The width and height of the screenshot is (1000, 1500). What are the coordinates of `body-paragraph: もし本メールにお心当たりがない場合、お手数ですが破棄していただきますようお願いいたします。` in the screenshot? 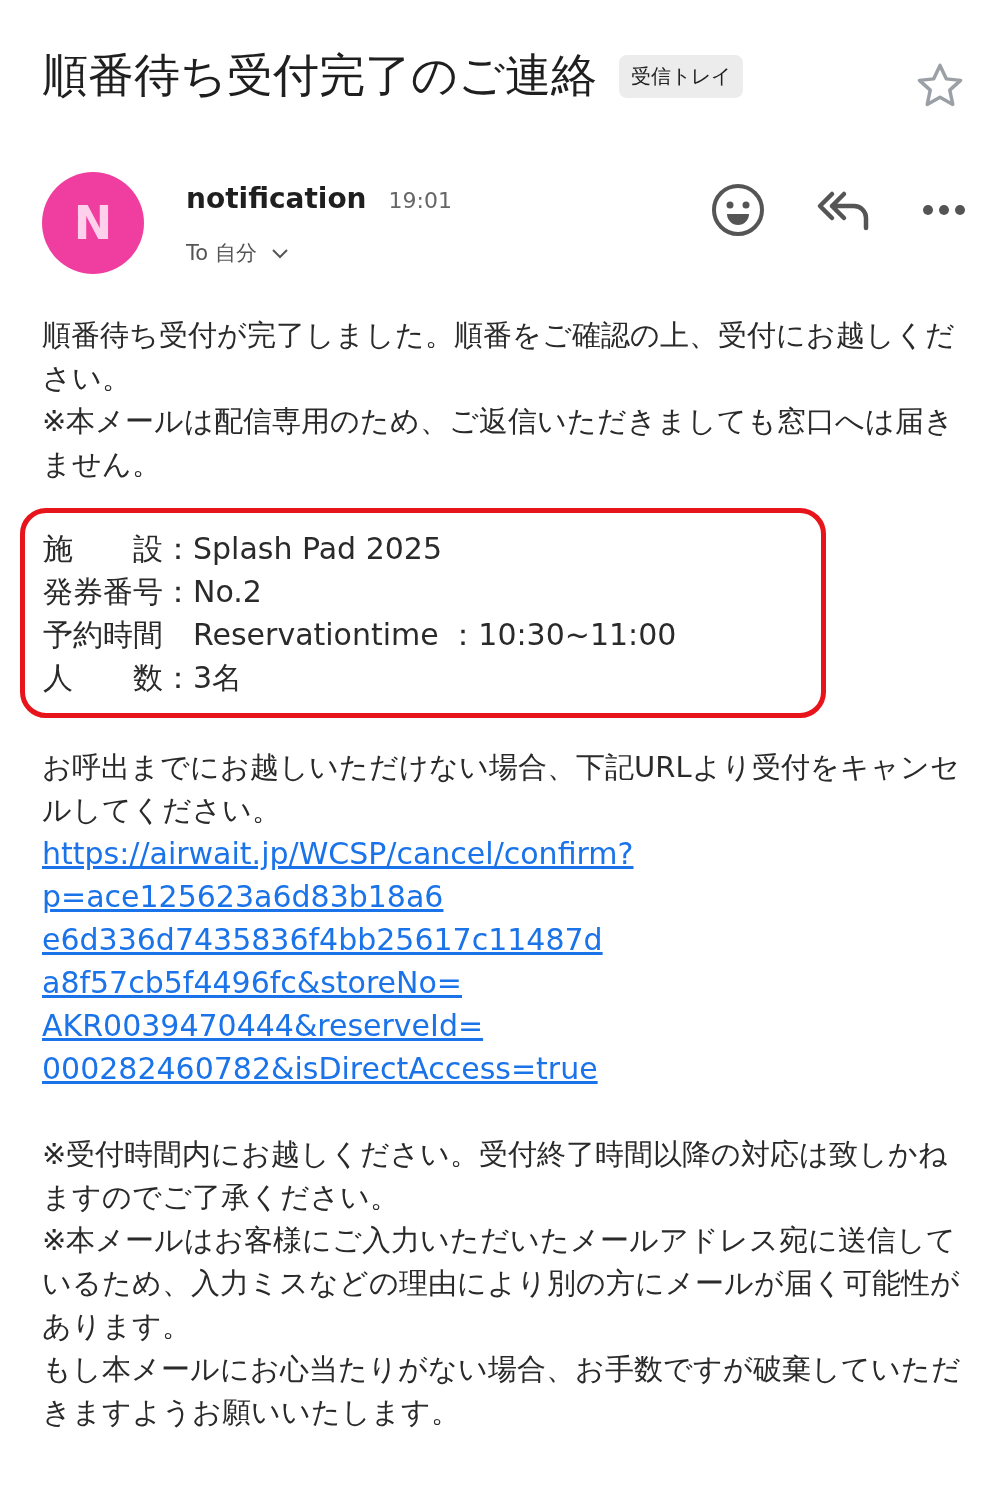 It's located at (502, 1391).